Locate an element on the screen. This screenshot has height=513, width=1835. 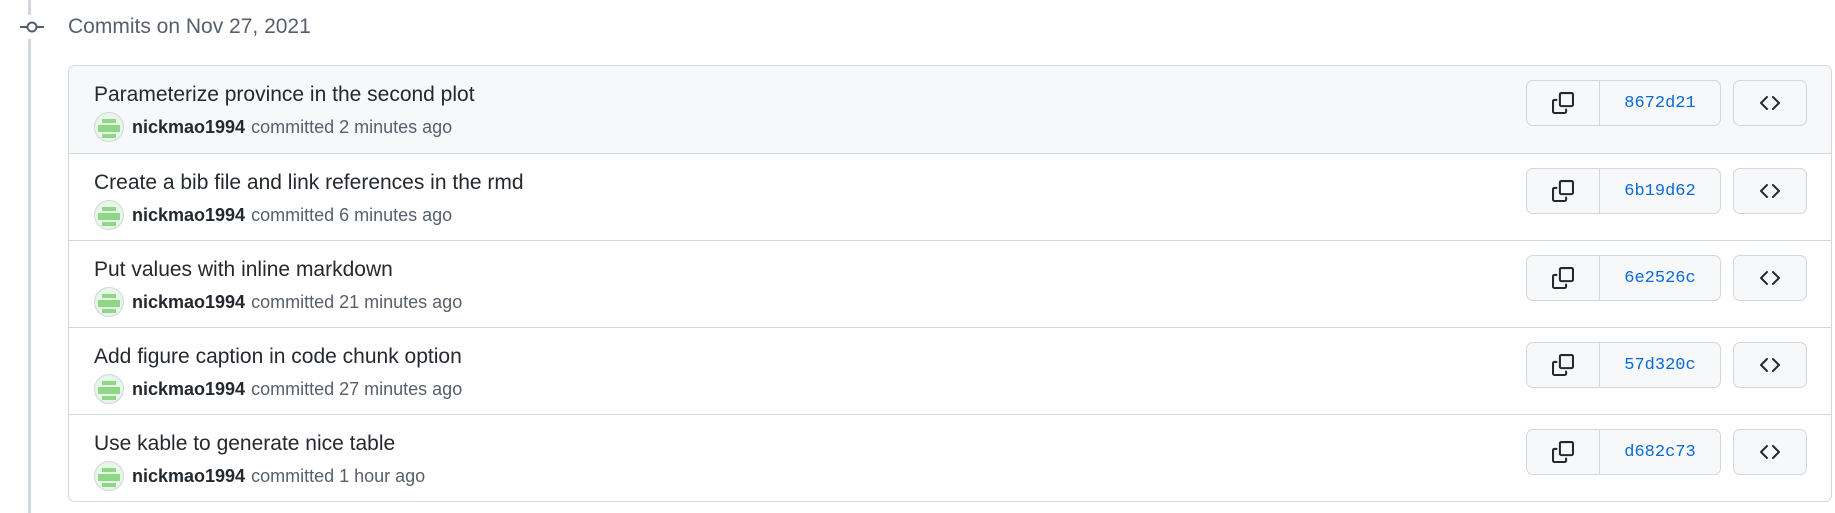
git-commit-icon is located at coordinates (32, 27).